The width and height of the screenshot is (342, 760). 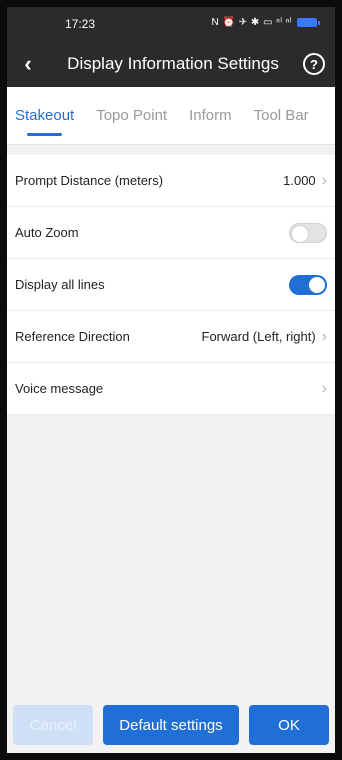 What do you see at coordinates (171, 116) in the screenshot?
I see `tab-bar: Stakeout Topo Point Inform Tool Bar` at bounding box center [171, 116].